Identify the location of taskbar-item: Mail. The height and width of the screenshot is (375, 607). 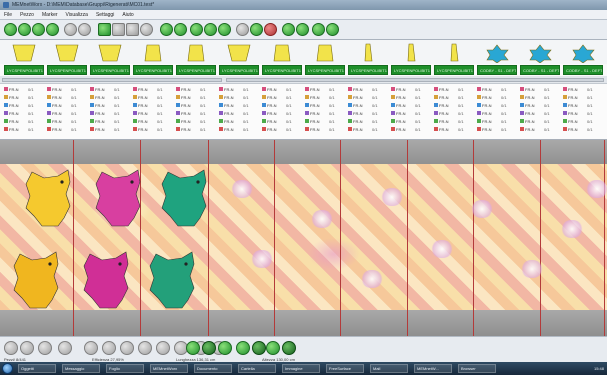
(389, 368).